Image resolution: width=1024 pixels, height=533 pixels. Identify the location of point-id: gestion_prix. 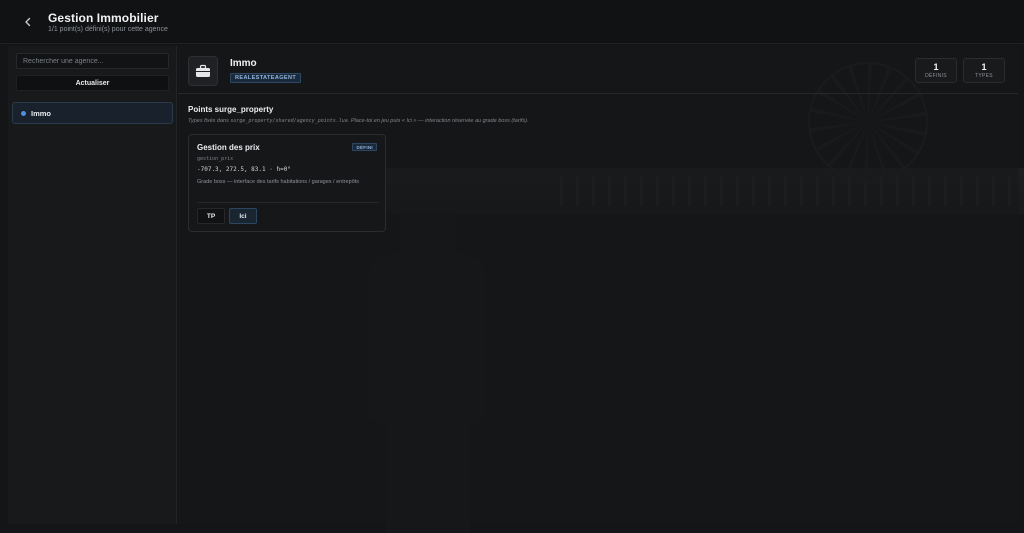
(215, 159).